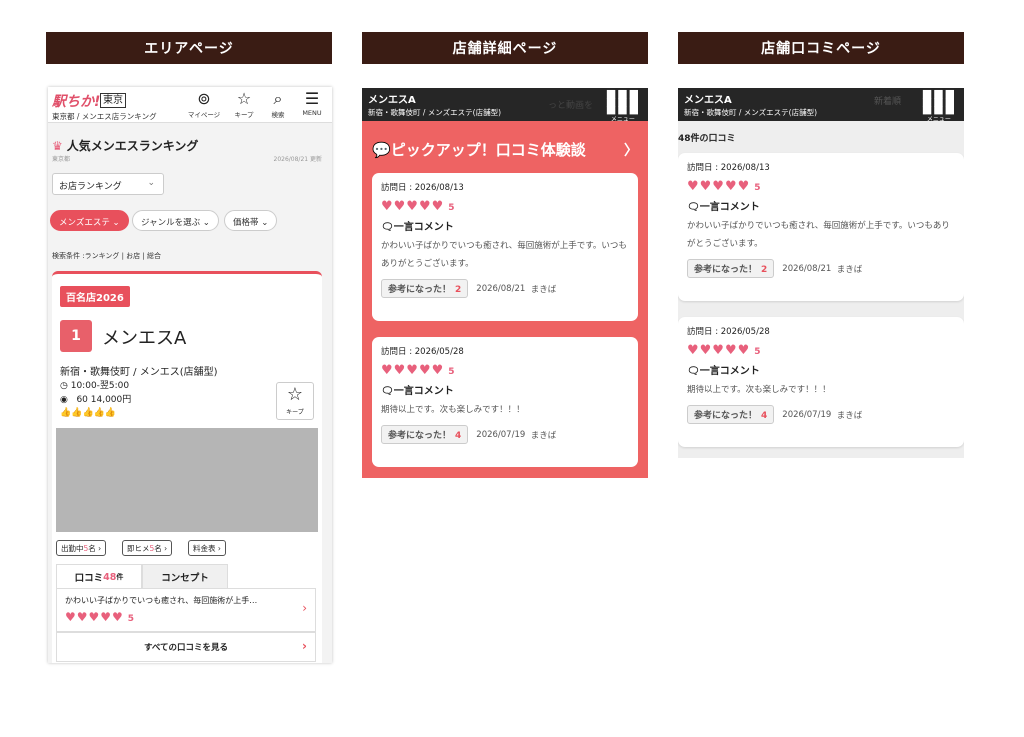 Image resolution: width=1024 pixels, height=737 pixels. Describe the element at coordinates (381, 150) in the screenshot. I see `chat-bubble-icon: 💬` at that location.